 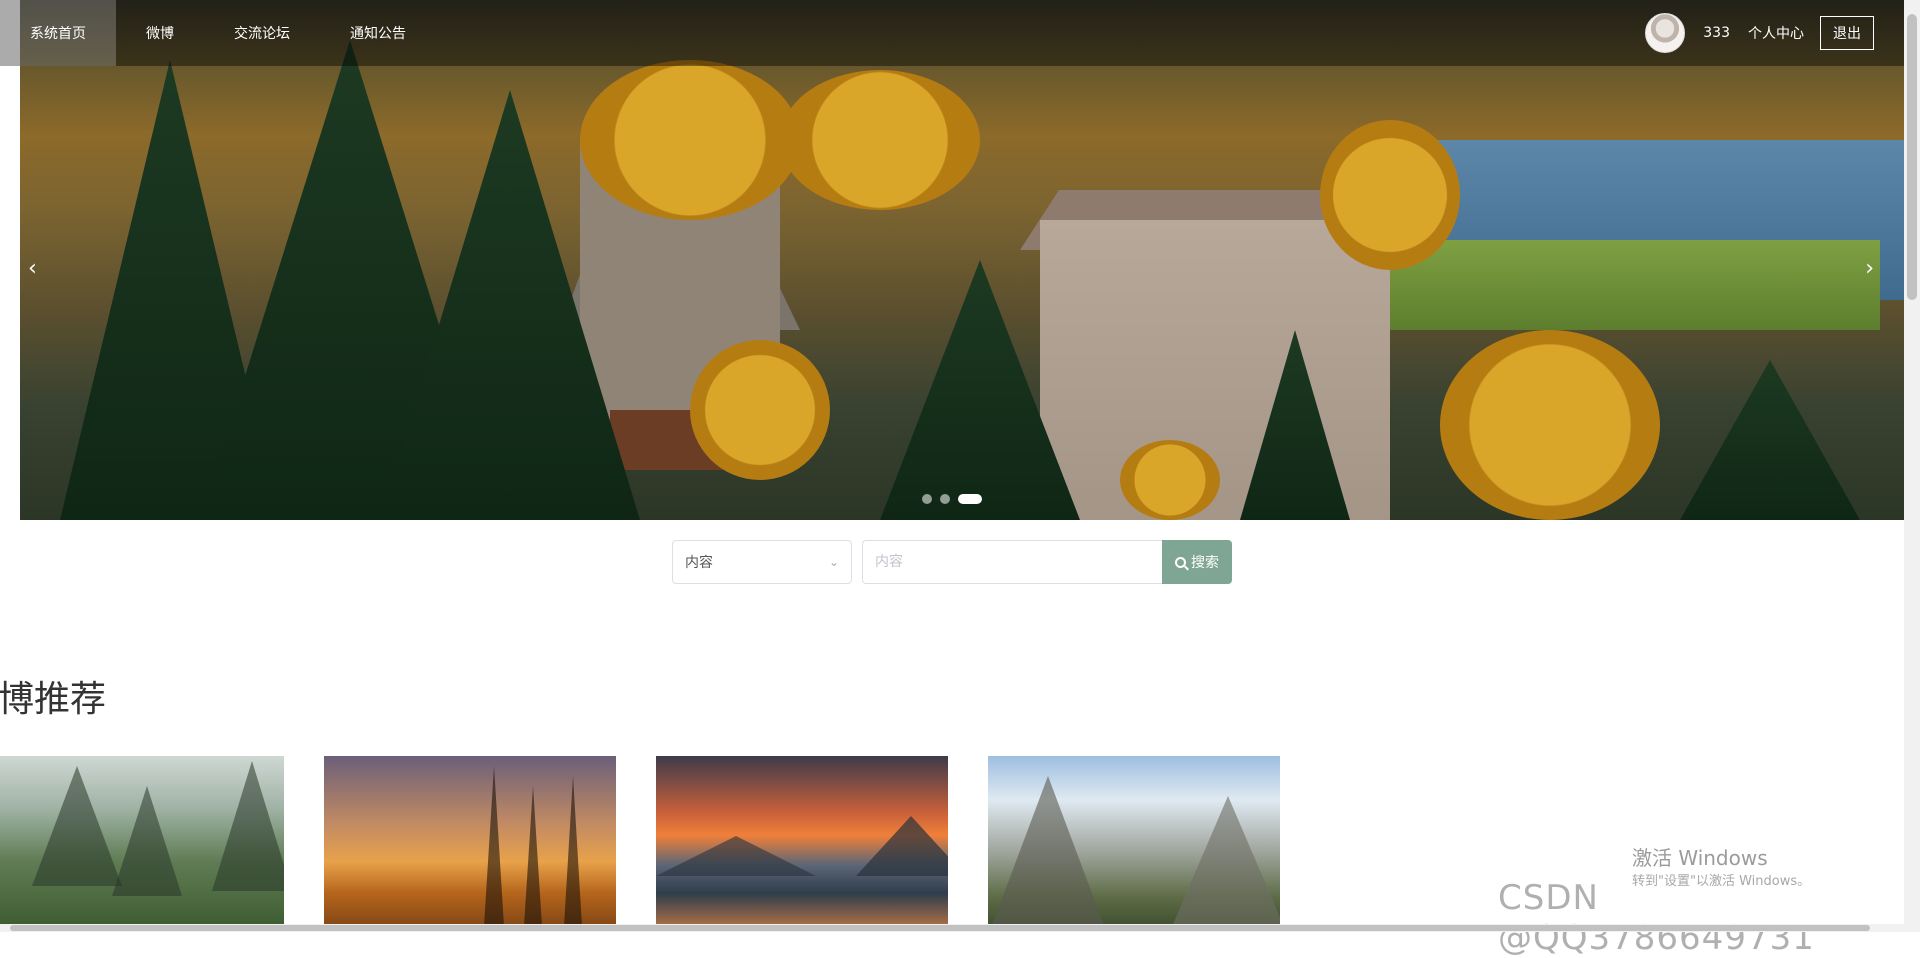 What do you see at coordinates (699, 562) in the screenshot?
I see `select-value: 内容` at bounding box center [699, 562].